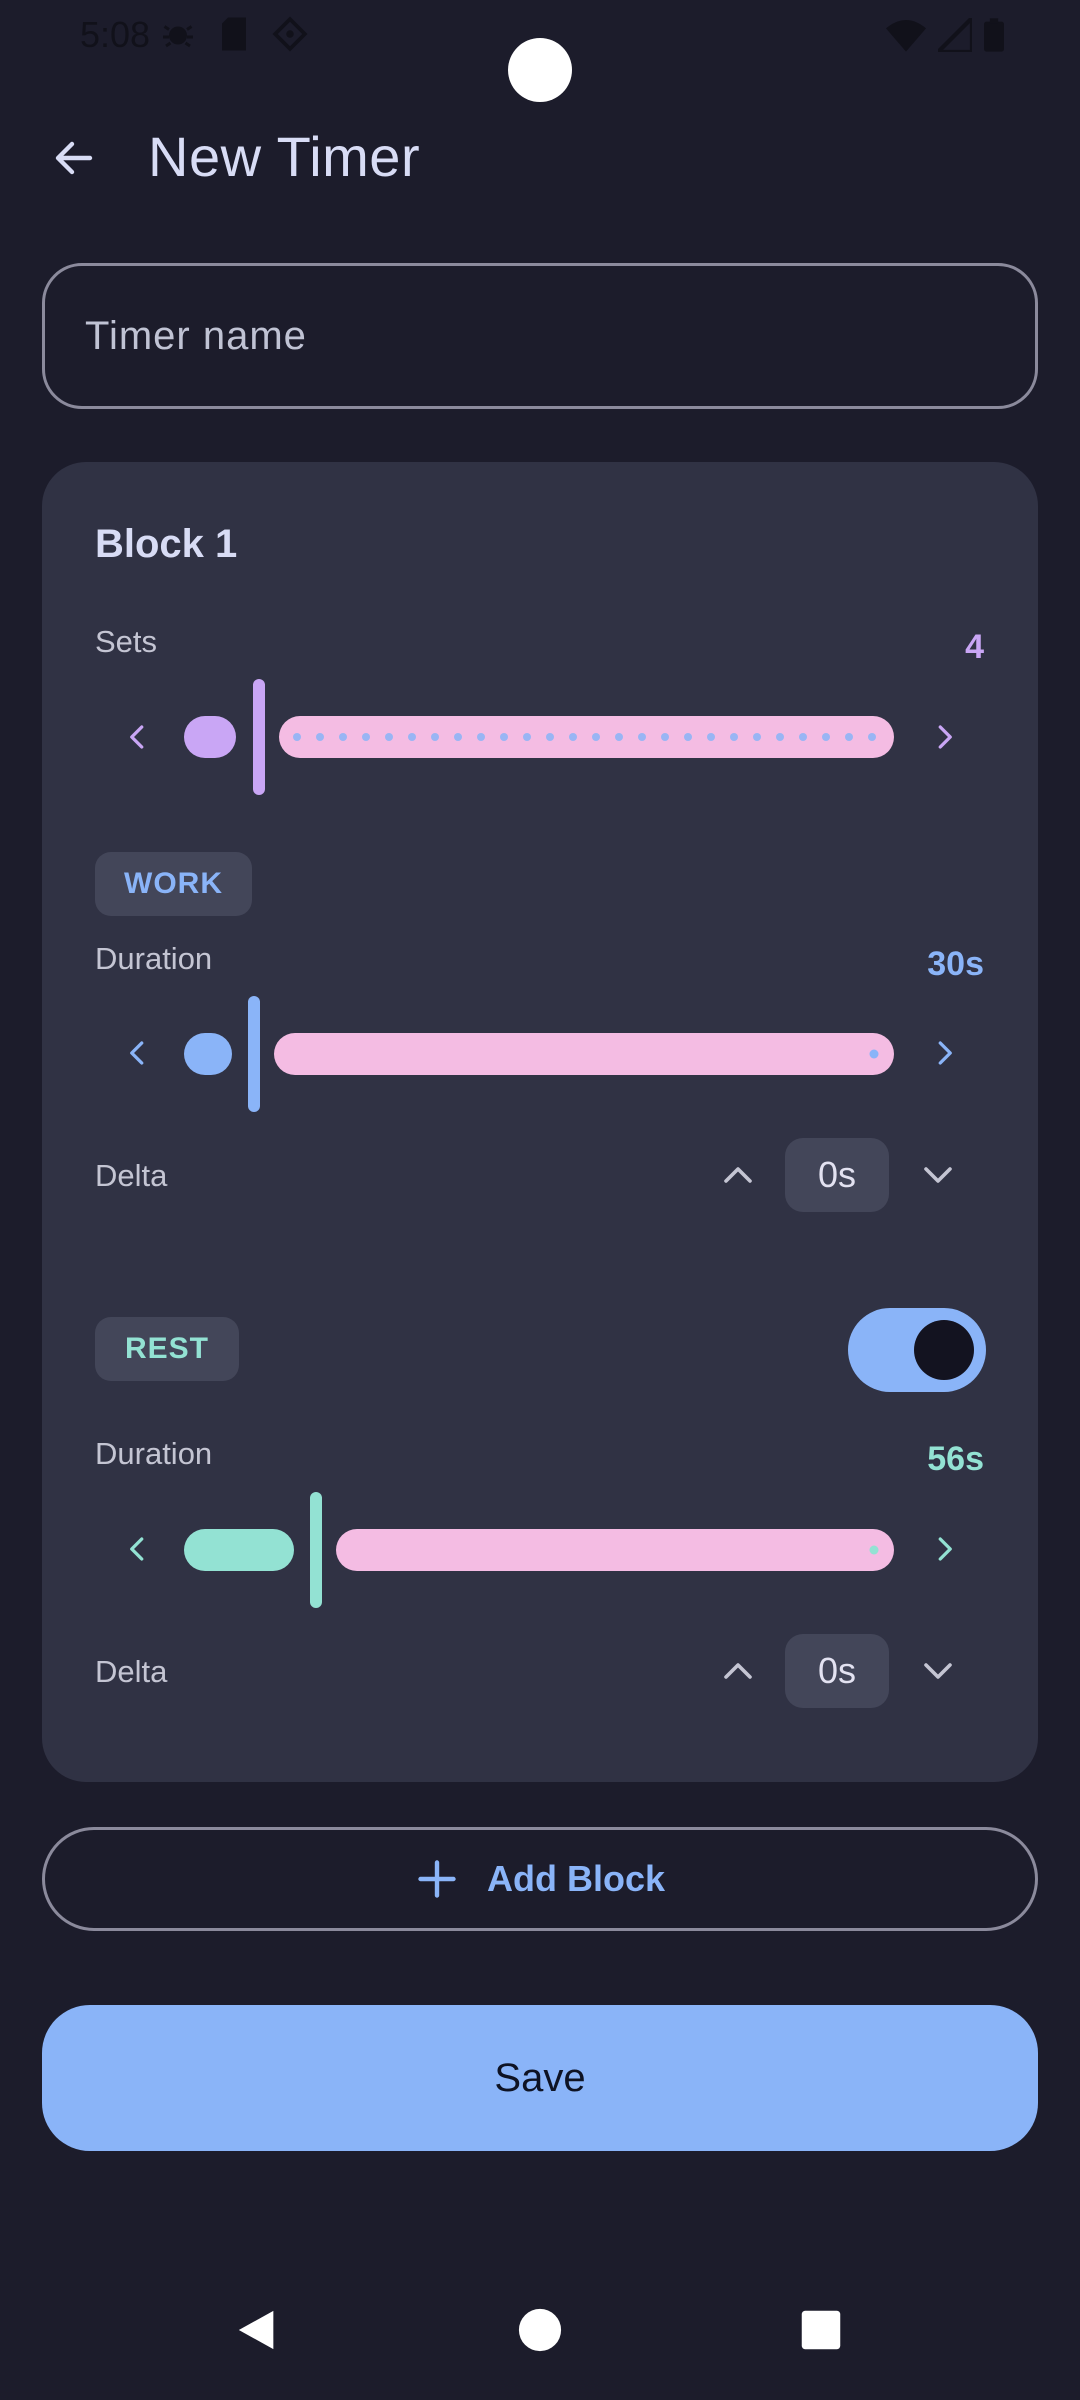 The width and height of the screenshot is (1080, 2400). What do you see at coordinates (906, 36) in the screenshot?
I see `wifi-icon` at bounding box center [906, 36].